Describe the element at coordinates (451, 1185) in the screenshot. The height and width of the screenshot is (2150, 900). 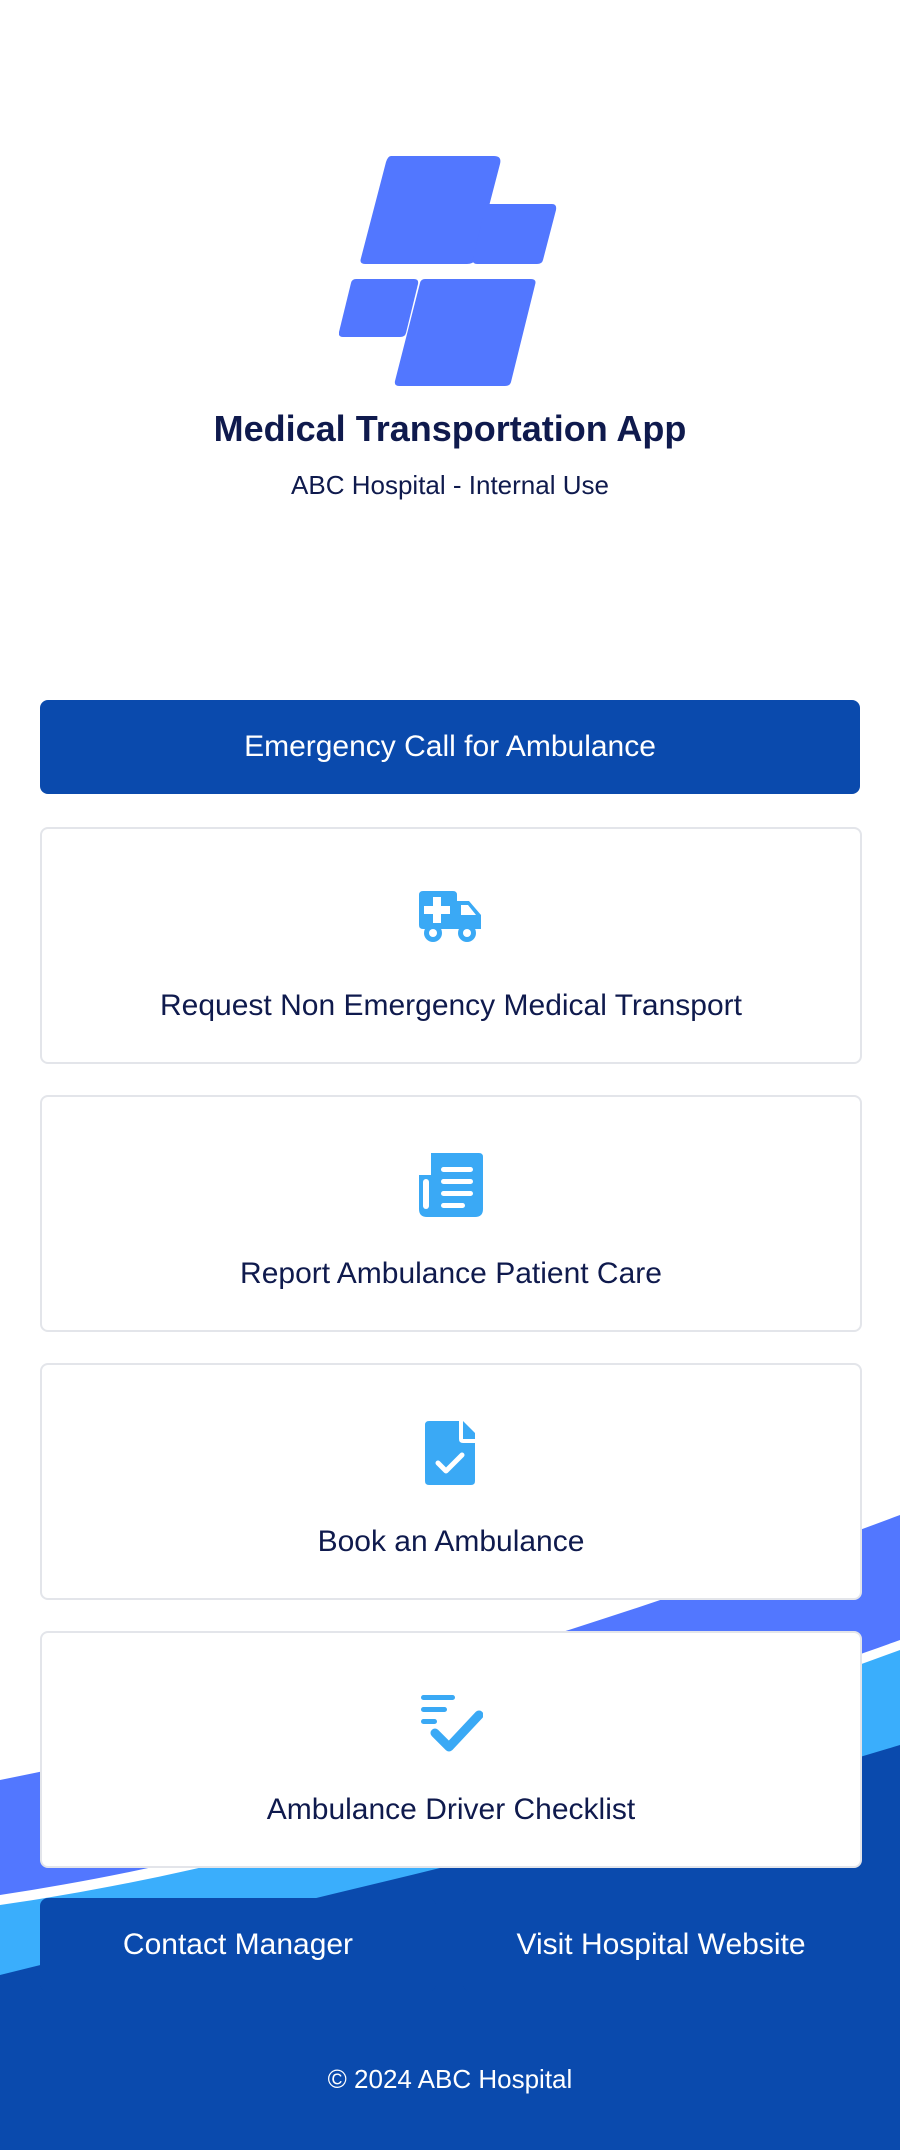
I see `document-list-icon` at that location.